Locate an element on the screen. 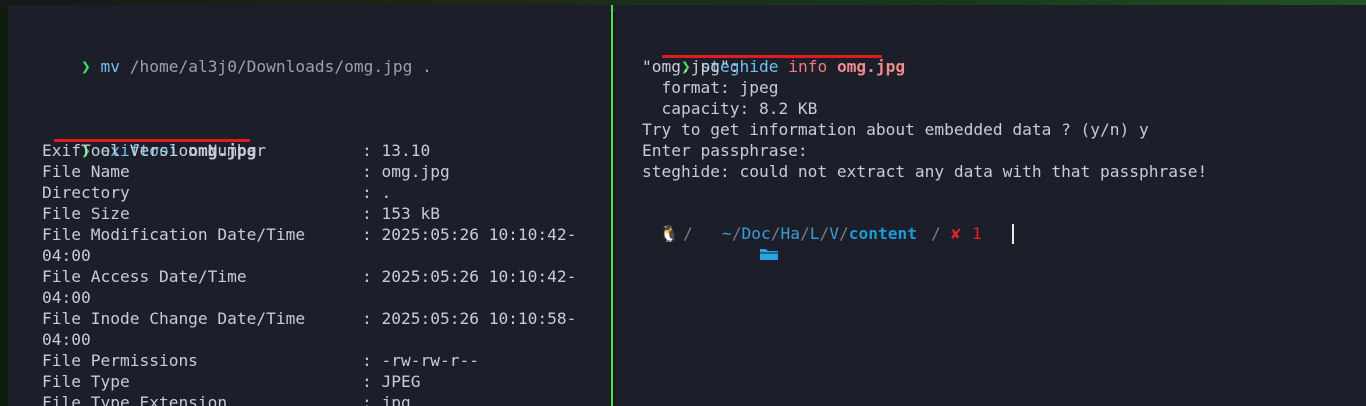  command-name: mv is located at coordinates (110, 66).